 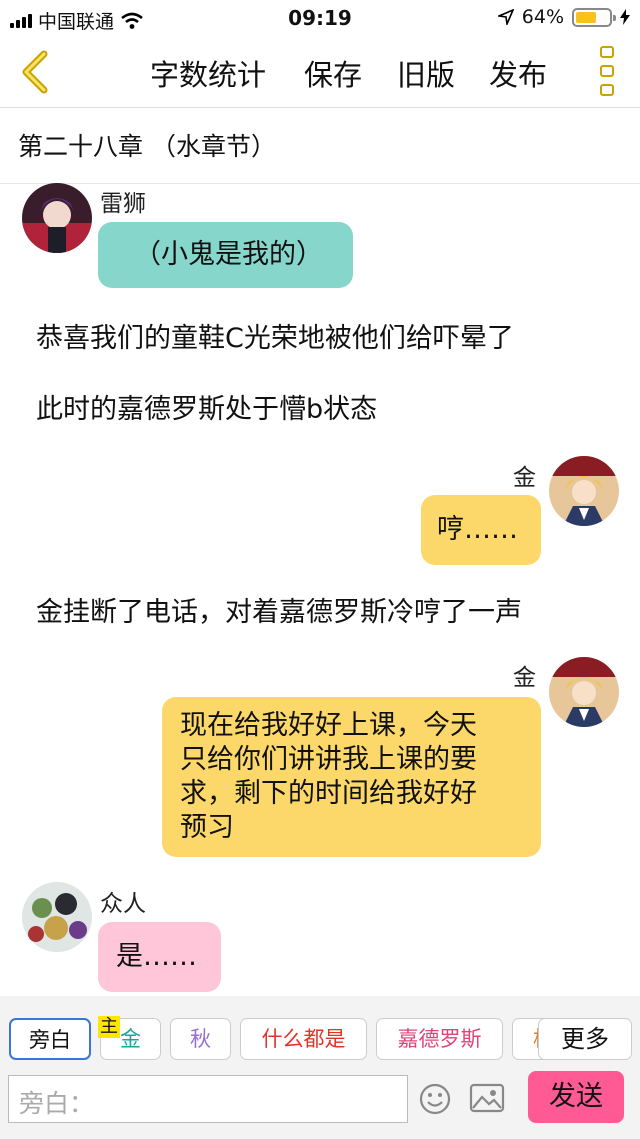 I want to click on message-line: 现在给我好好上课，今天, so click(x=328, y=725).